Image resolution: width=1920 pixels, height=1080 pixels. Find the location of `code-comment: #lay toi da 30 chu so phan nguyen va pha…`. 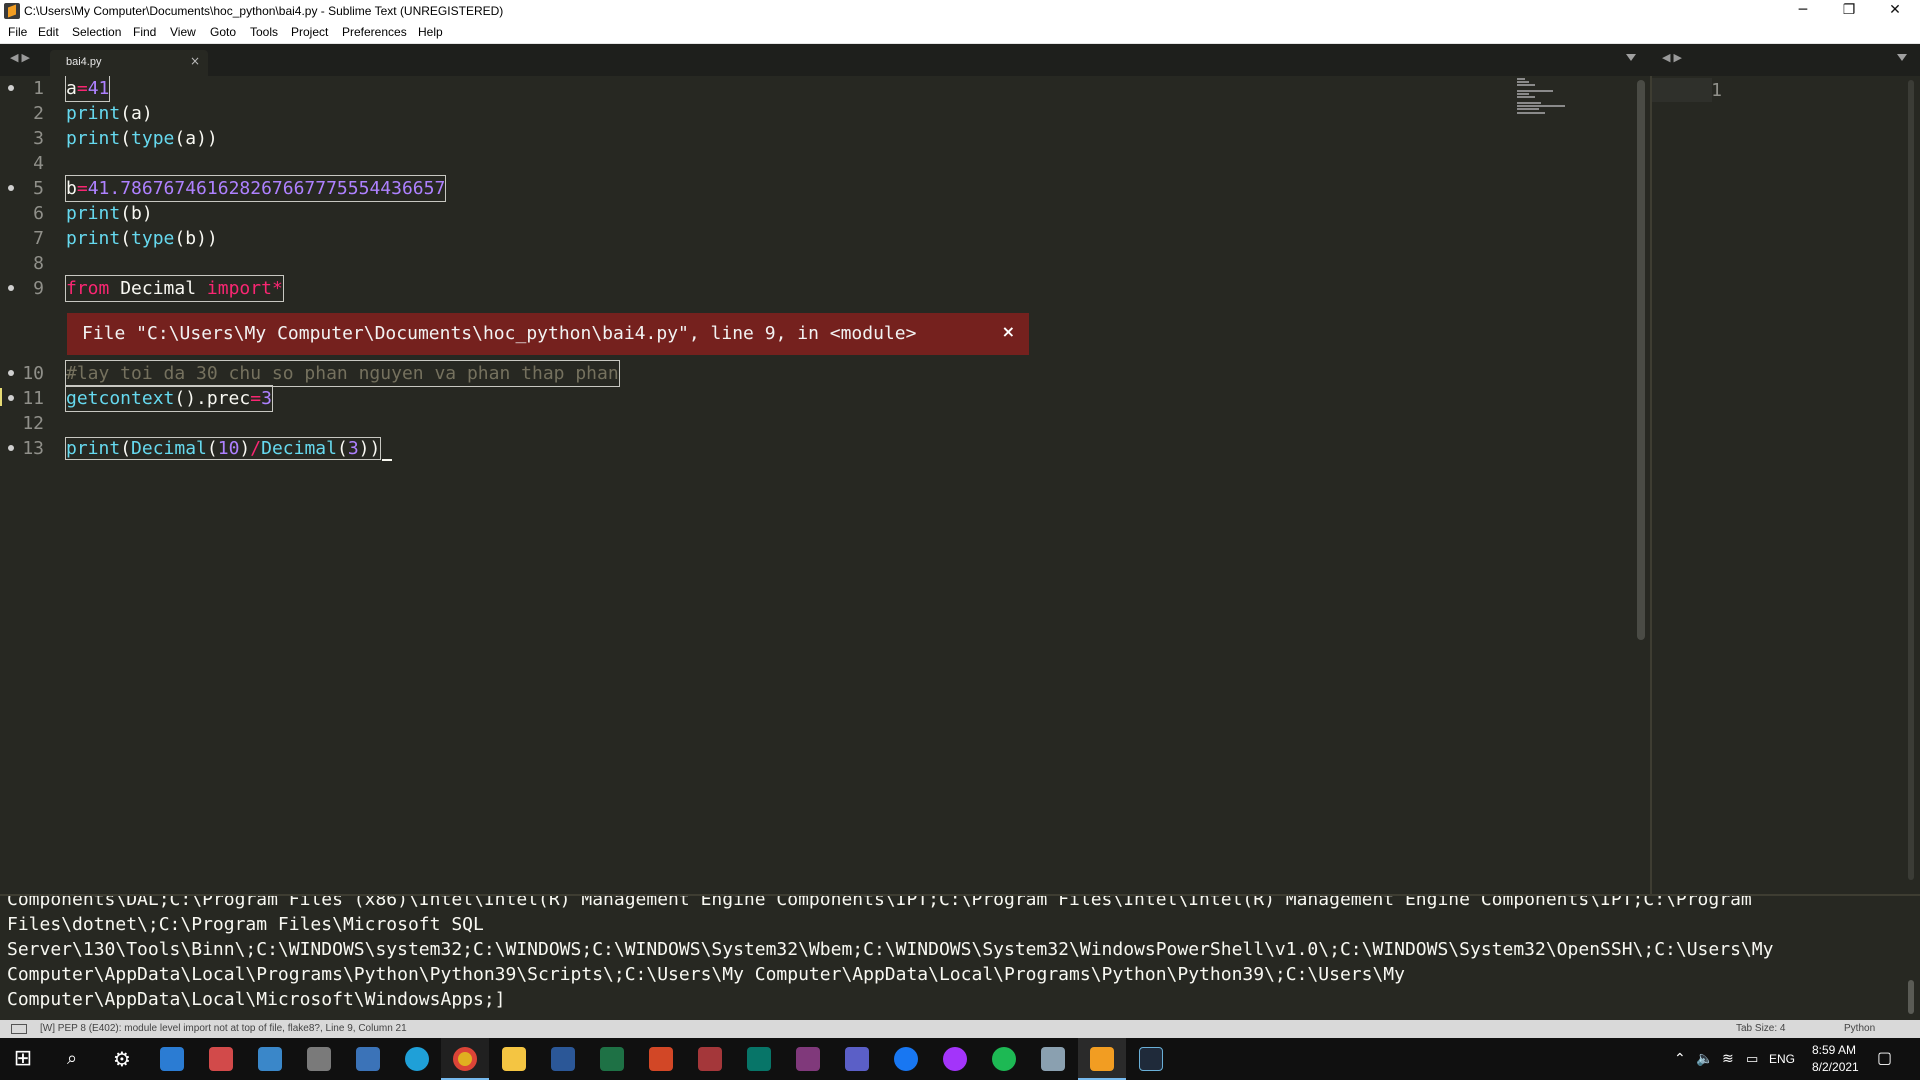

code-comment: #lay toi da 30 chu so phan nguyen va pha… is located at coordinates (342, 373).